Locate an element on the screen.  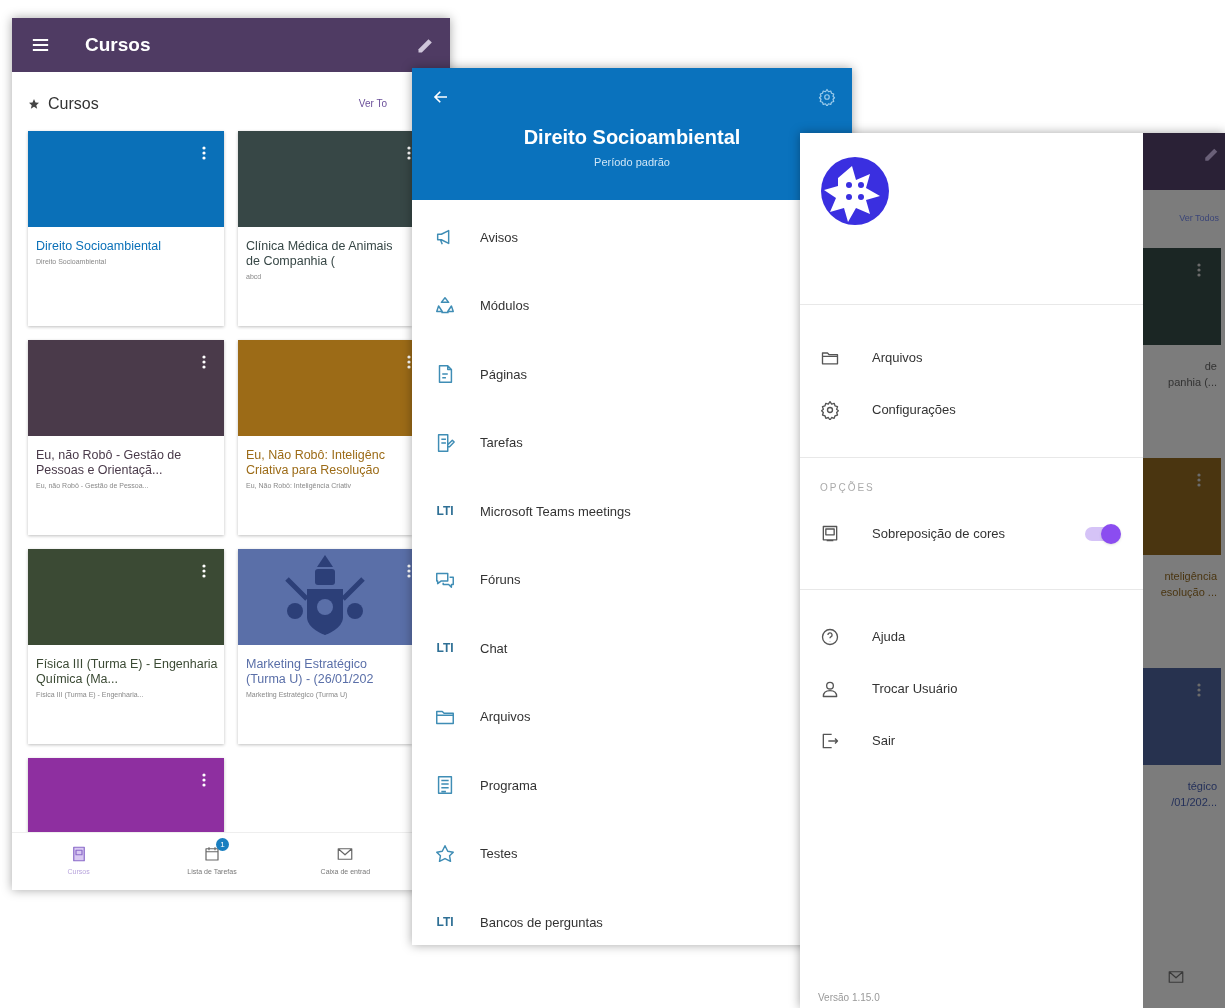
course-title: Clínica Médica de Animais de Companhia ( is located at coordinates (327, 254).